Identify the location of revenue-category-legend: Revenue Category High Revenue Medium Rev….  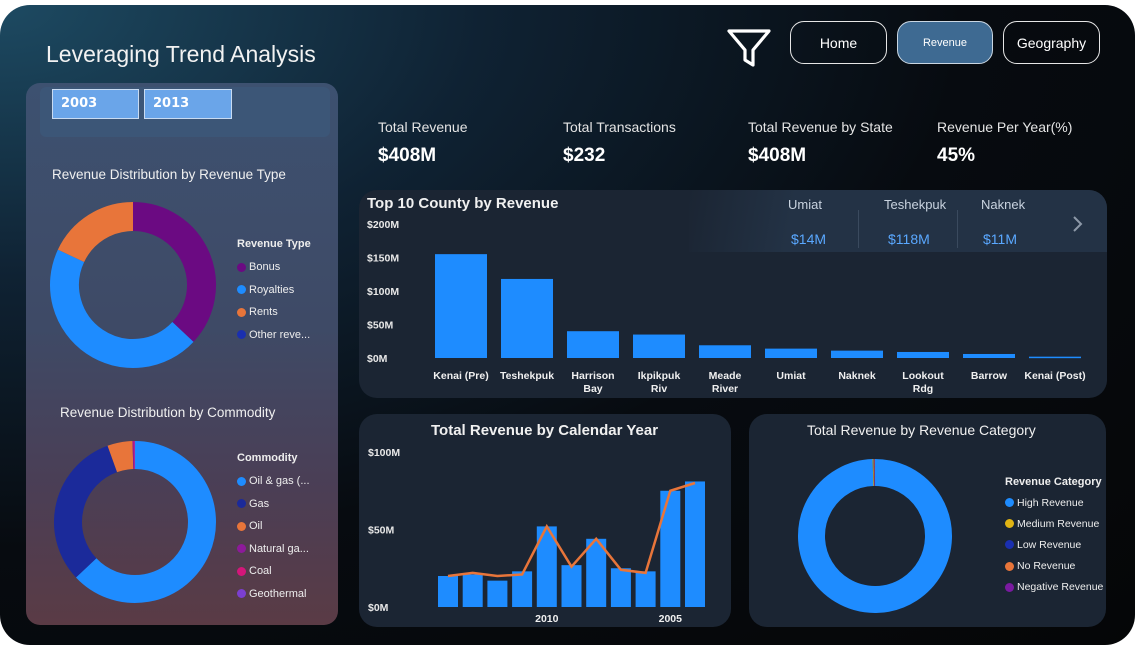
(1054, 537).